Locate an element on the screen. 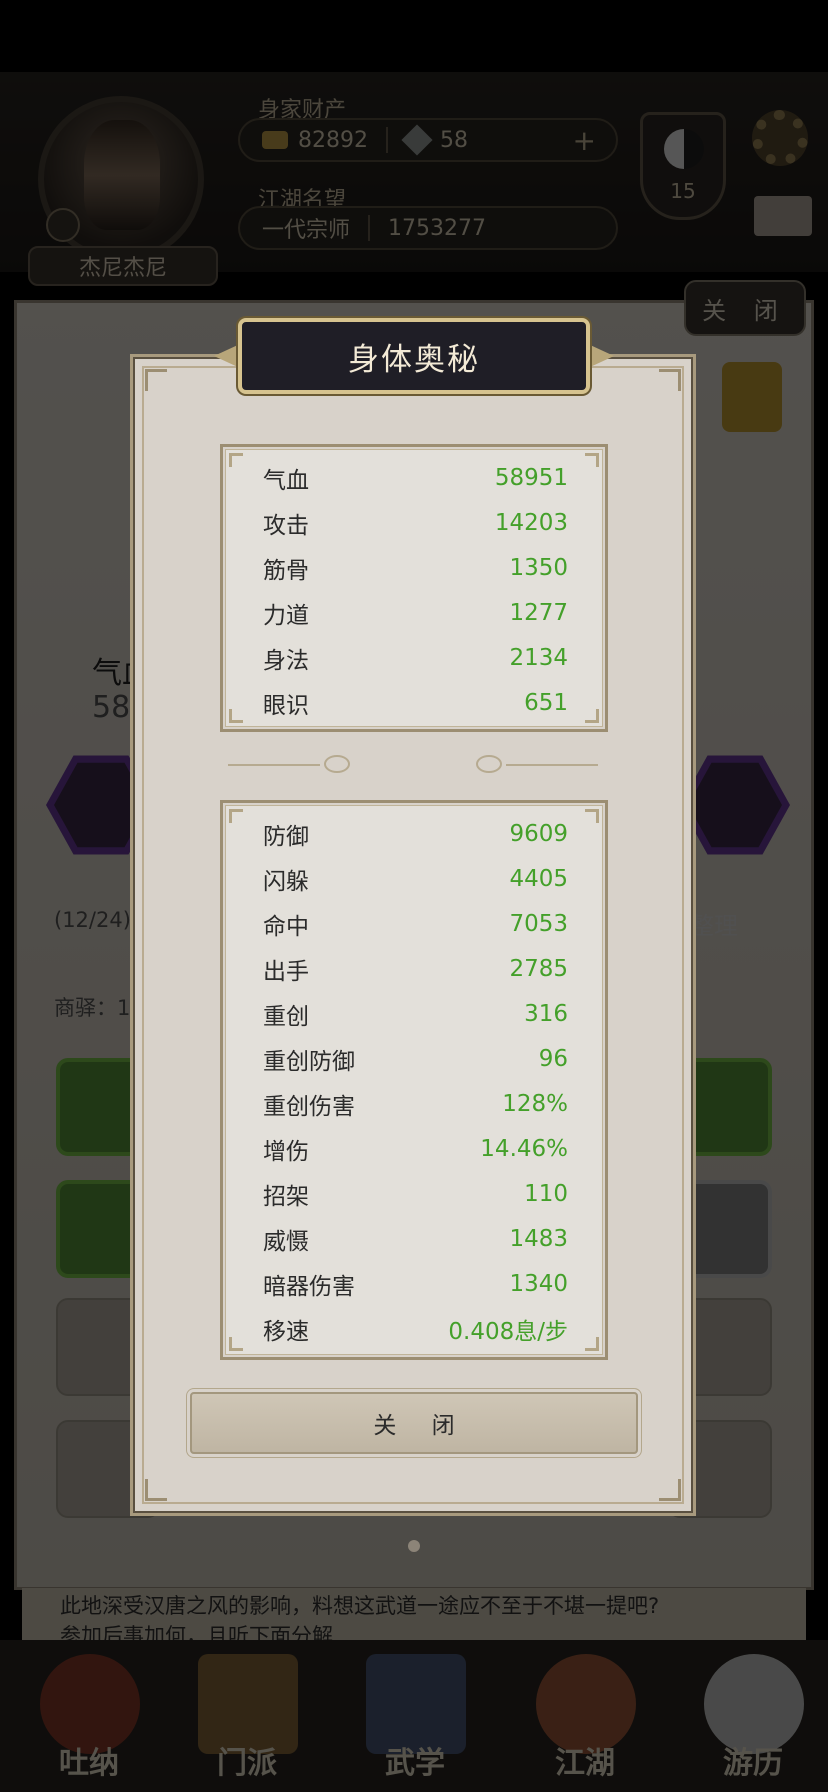 Image resolution: width=828 pixels, height=1792 pixels. stat-value: 96 is located at coordinates (553, 1059).